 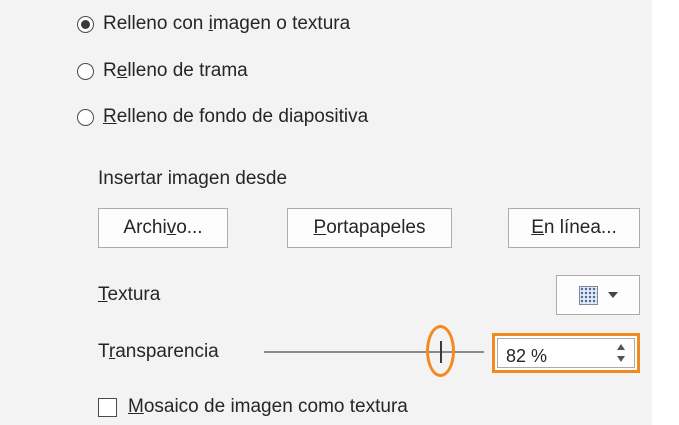 What do you see at coordinates (268, 406) in the screenshot?
I see `tile-picture-label: Mosaico de imagen como textura` at bounding box center [268, 406].